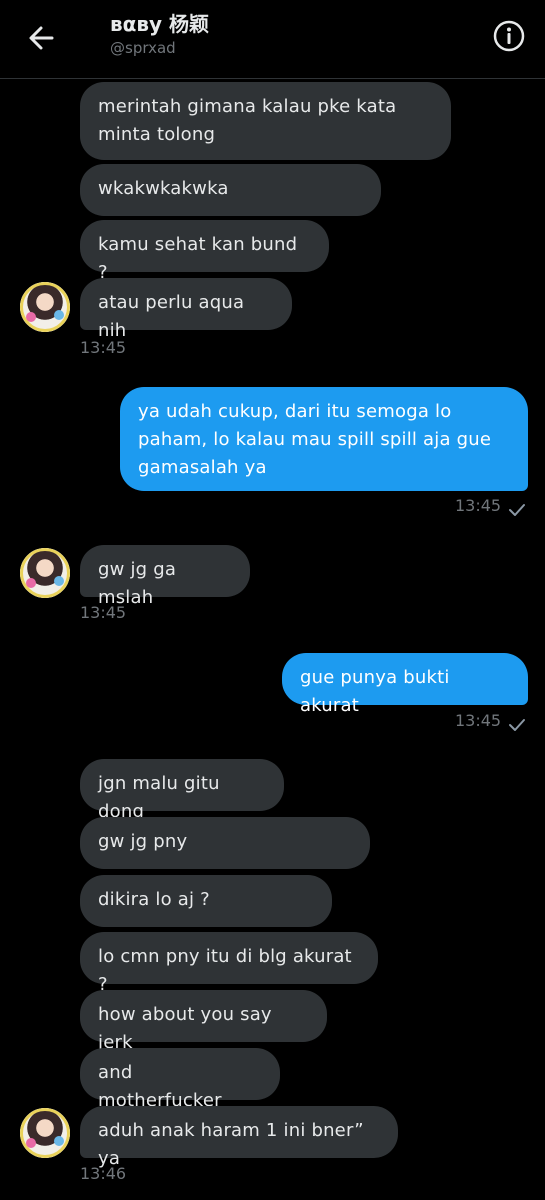 This screenshot has height=1200, width=545. What do you see at coordinates (405, 684) in the screenshot?
I see `message-bubble-outgoing: gue punya bukti akurat` at bounding box center [405, 684].